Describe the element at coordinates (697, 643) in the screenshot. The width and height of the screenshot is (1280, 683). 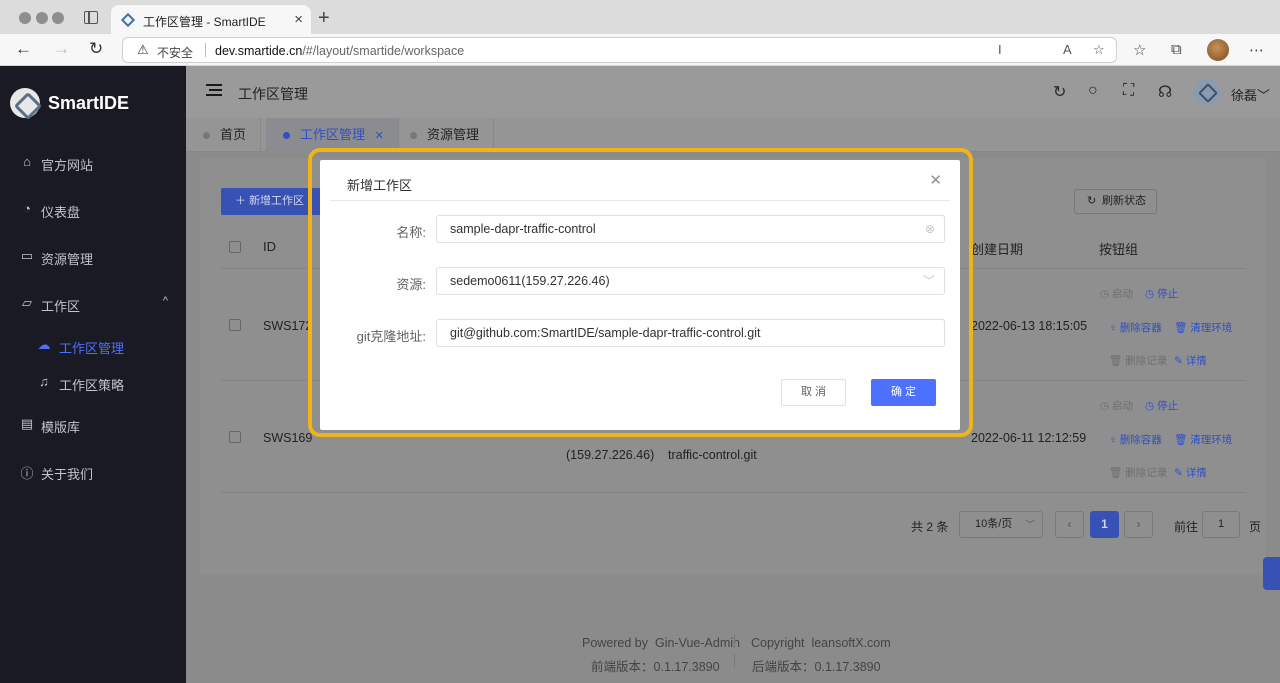
I see `footer-gin-link: Gin-Vue-Admin` at that location.